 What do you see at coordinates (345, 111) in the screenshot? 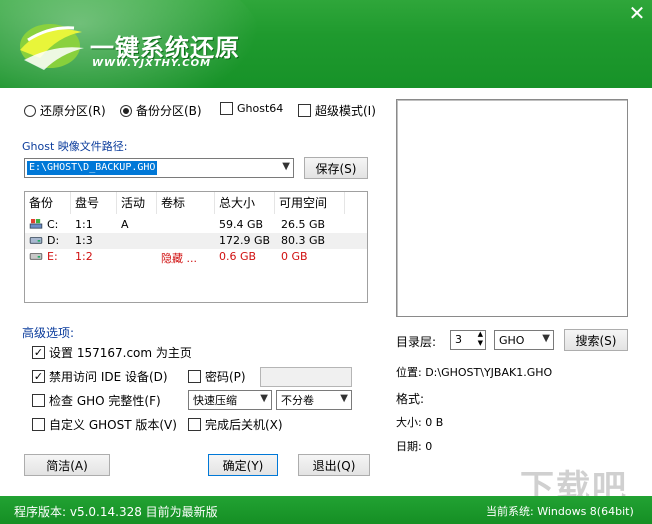
I see `super-mode-label: 超级模式(I)` at bounding box center [345, 111].